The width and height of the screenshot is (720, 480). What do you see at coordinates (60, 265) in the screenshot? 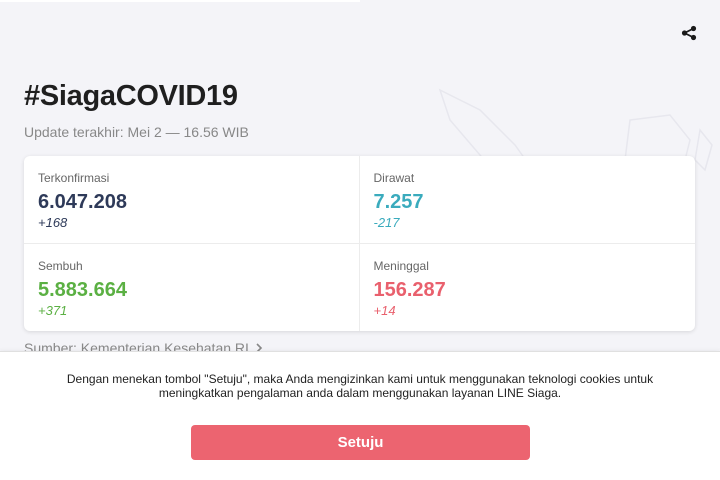
I see `stat-label: Sembuh` at bounding box center [60, 265].